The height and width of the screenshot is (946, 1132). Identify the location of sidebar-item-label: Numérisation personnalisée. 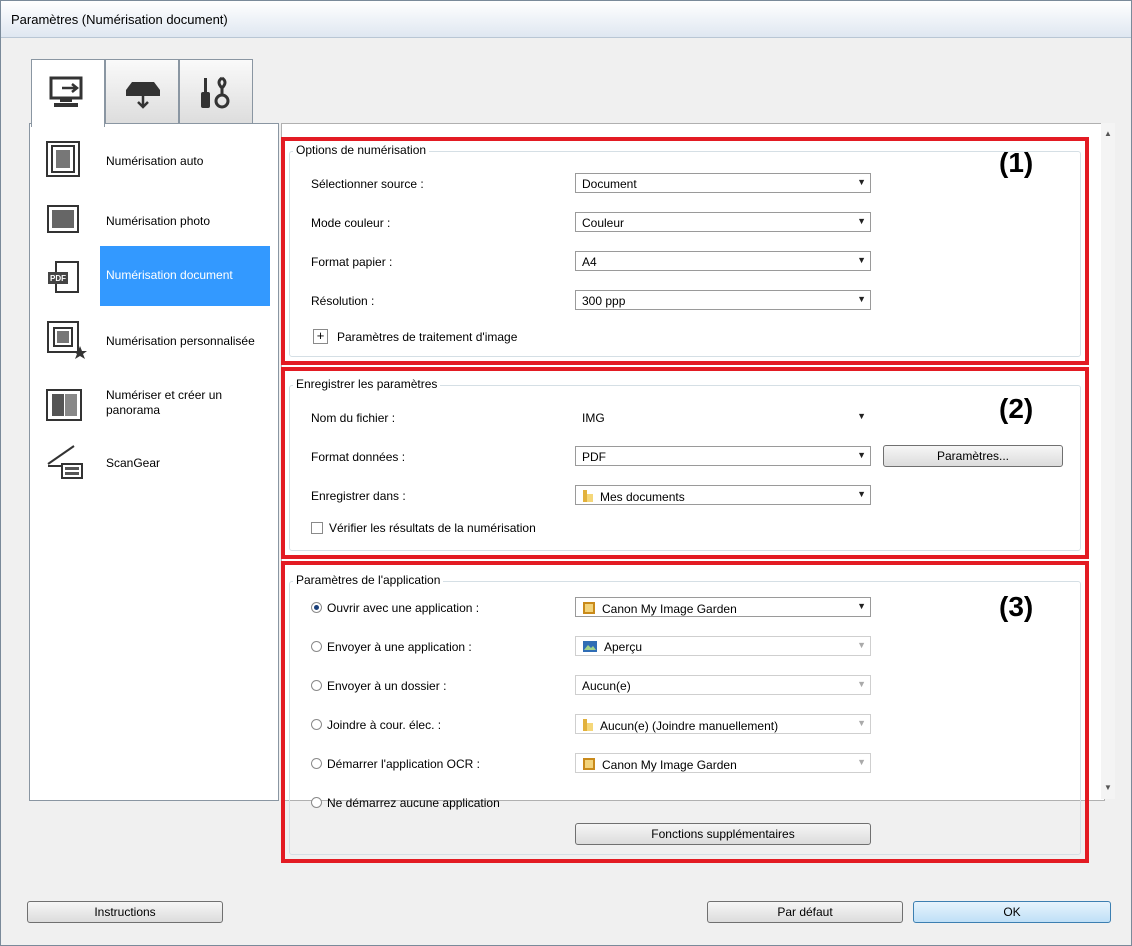
(180, 341).